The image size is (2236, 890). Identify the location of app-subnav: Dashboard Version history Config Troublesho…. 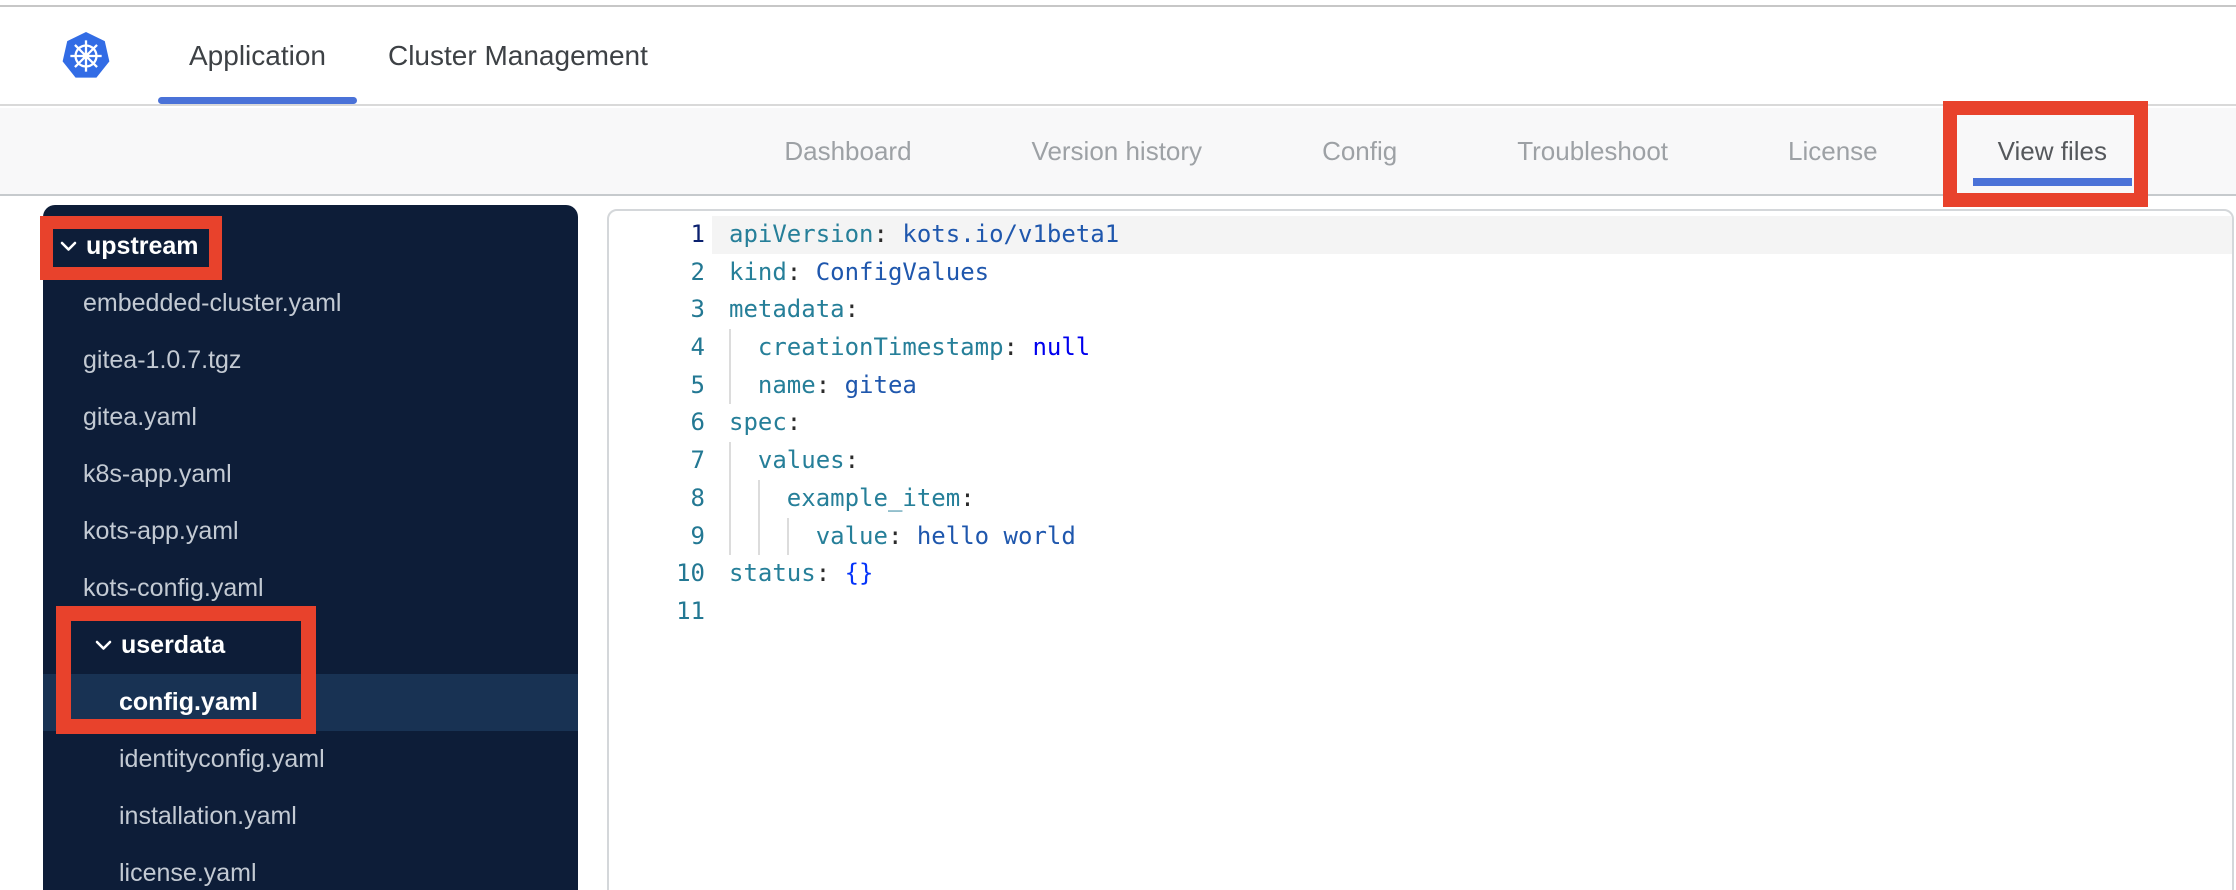
(1118, 152).